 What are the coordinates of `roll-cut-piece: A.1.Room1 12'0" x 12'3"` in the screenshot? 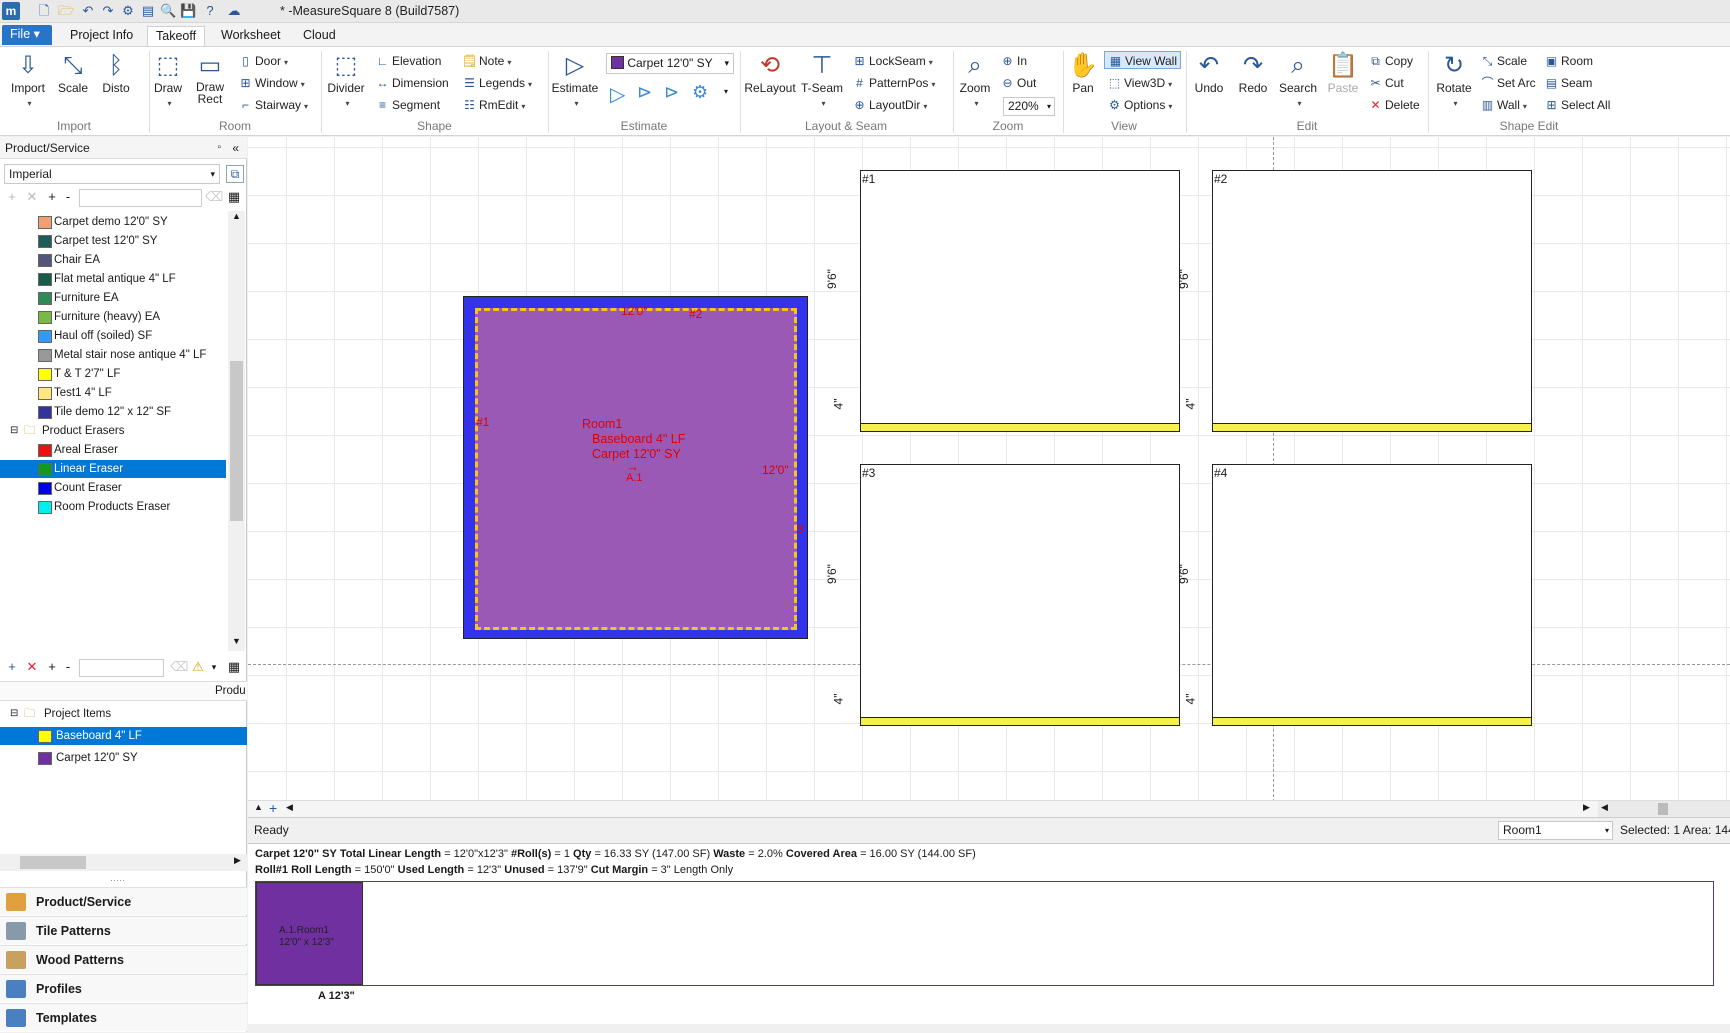 It's located at (309, 933).